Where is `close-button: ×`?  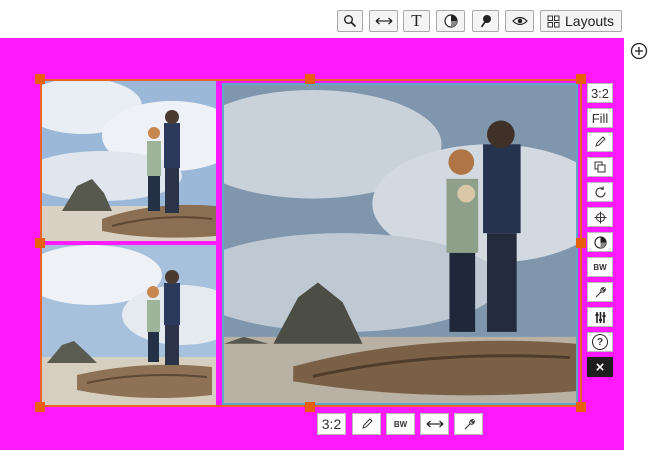 close-button: × is located at coordinates (600, 367).